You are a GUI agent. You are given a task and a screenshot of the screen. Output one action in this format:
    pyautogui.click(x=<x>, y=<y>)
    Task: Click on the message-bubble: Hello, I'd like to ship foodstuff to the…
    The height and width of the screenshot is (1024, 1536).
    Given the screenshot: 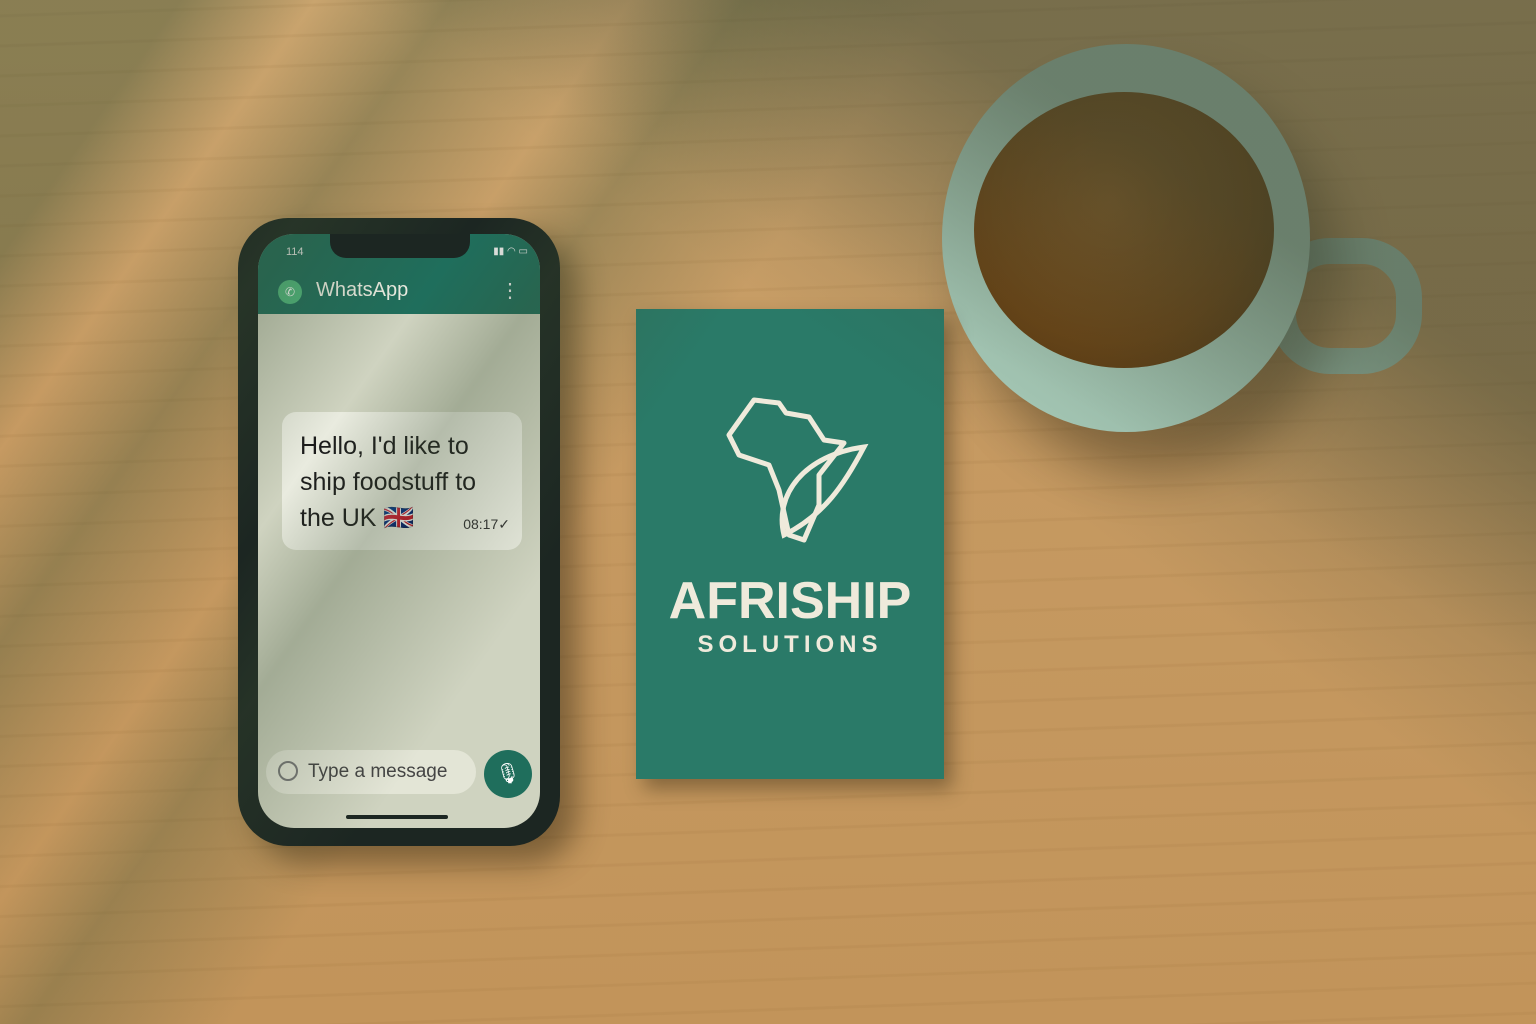 What is the action you would take?
    pyautogui.click(x=402, y=481)
    